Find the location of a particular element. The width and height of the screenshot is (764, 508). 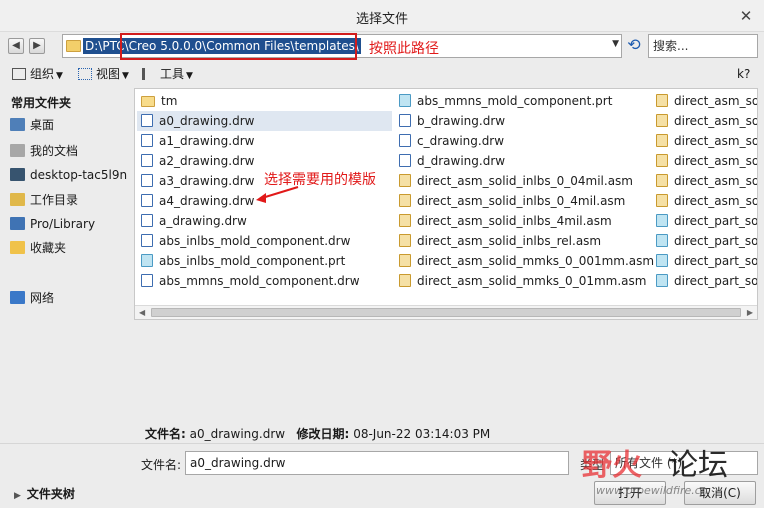

network-icon is located at coordinates (17, 297).